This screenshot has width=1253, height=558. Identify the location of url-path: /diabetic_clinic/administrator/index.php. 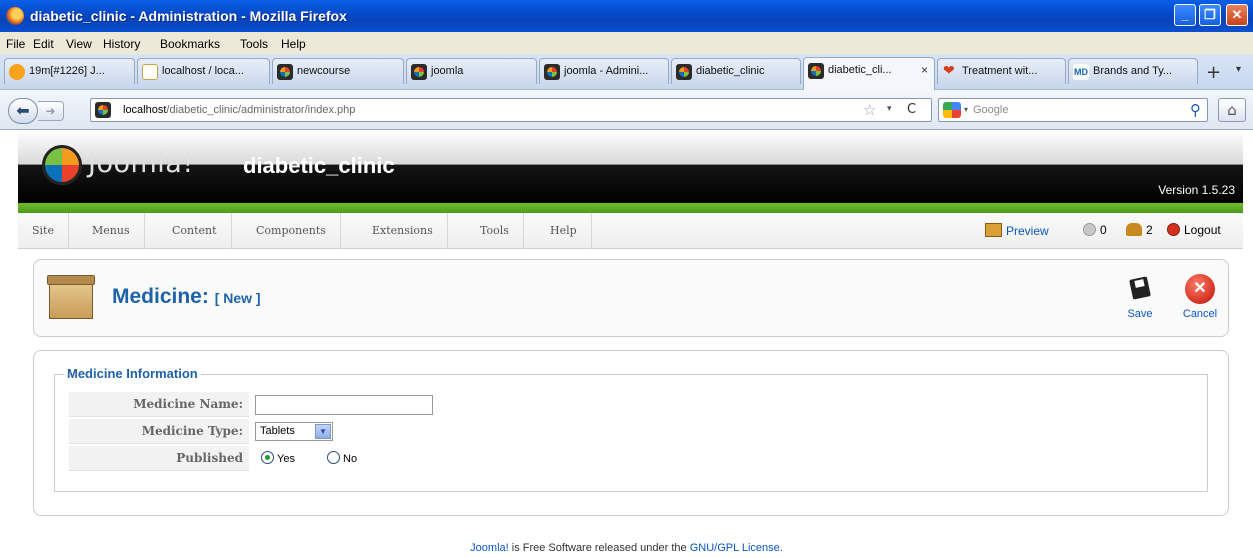
(261, 110).